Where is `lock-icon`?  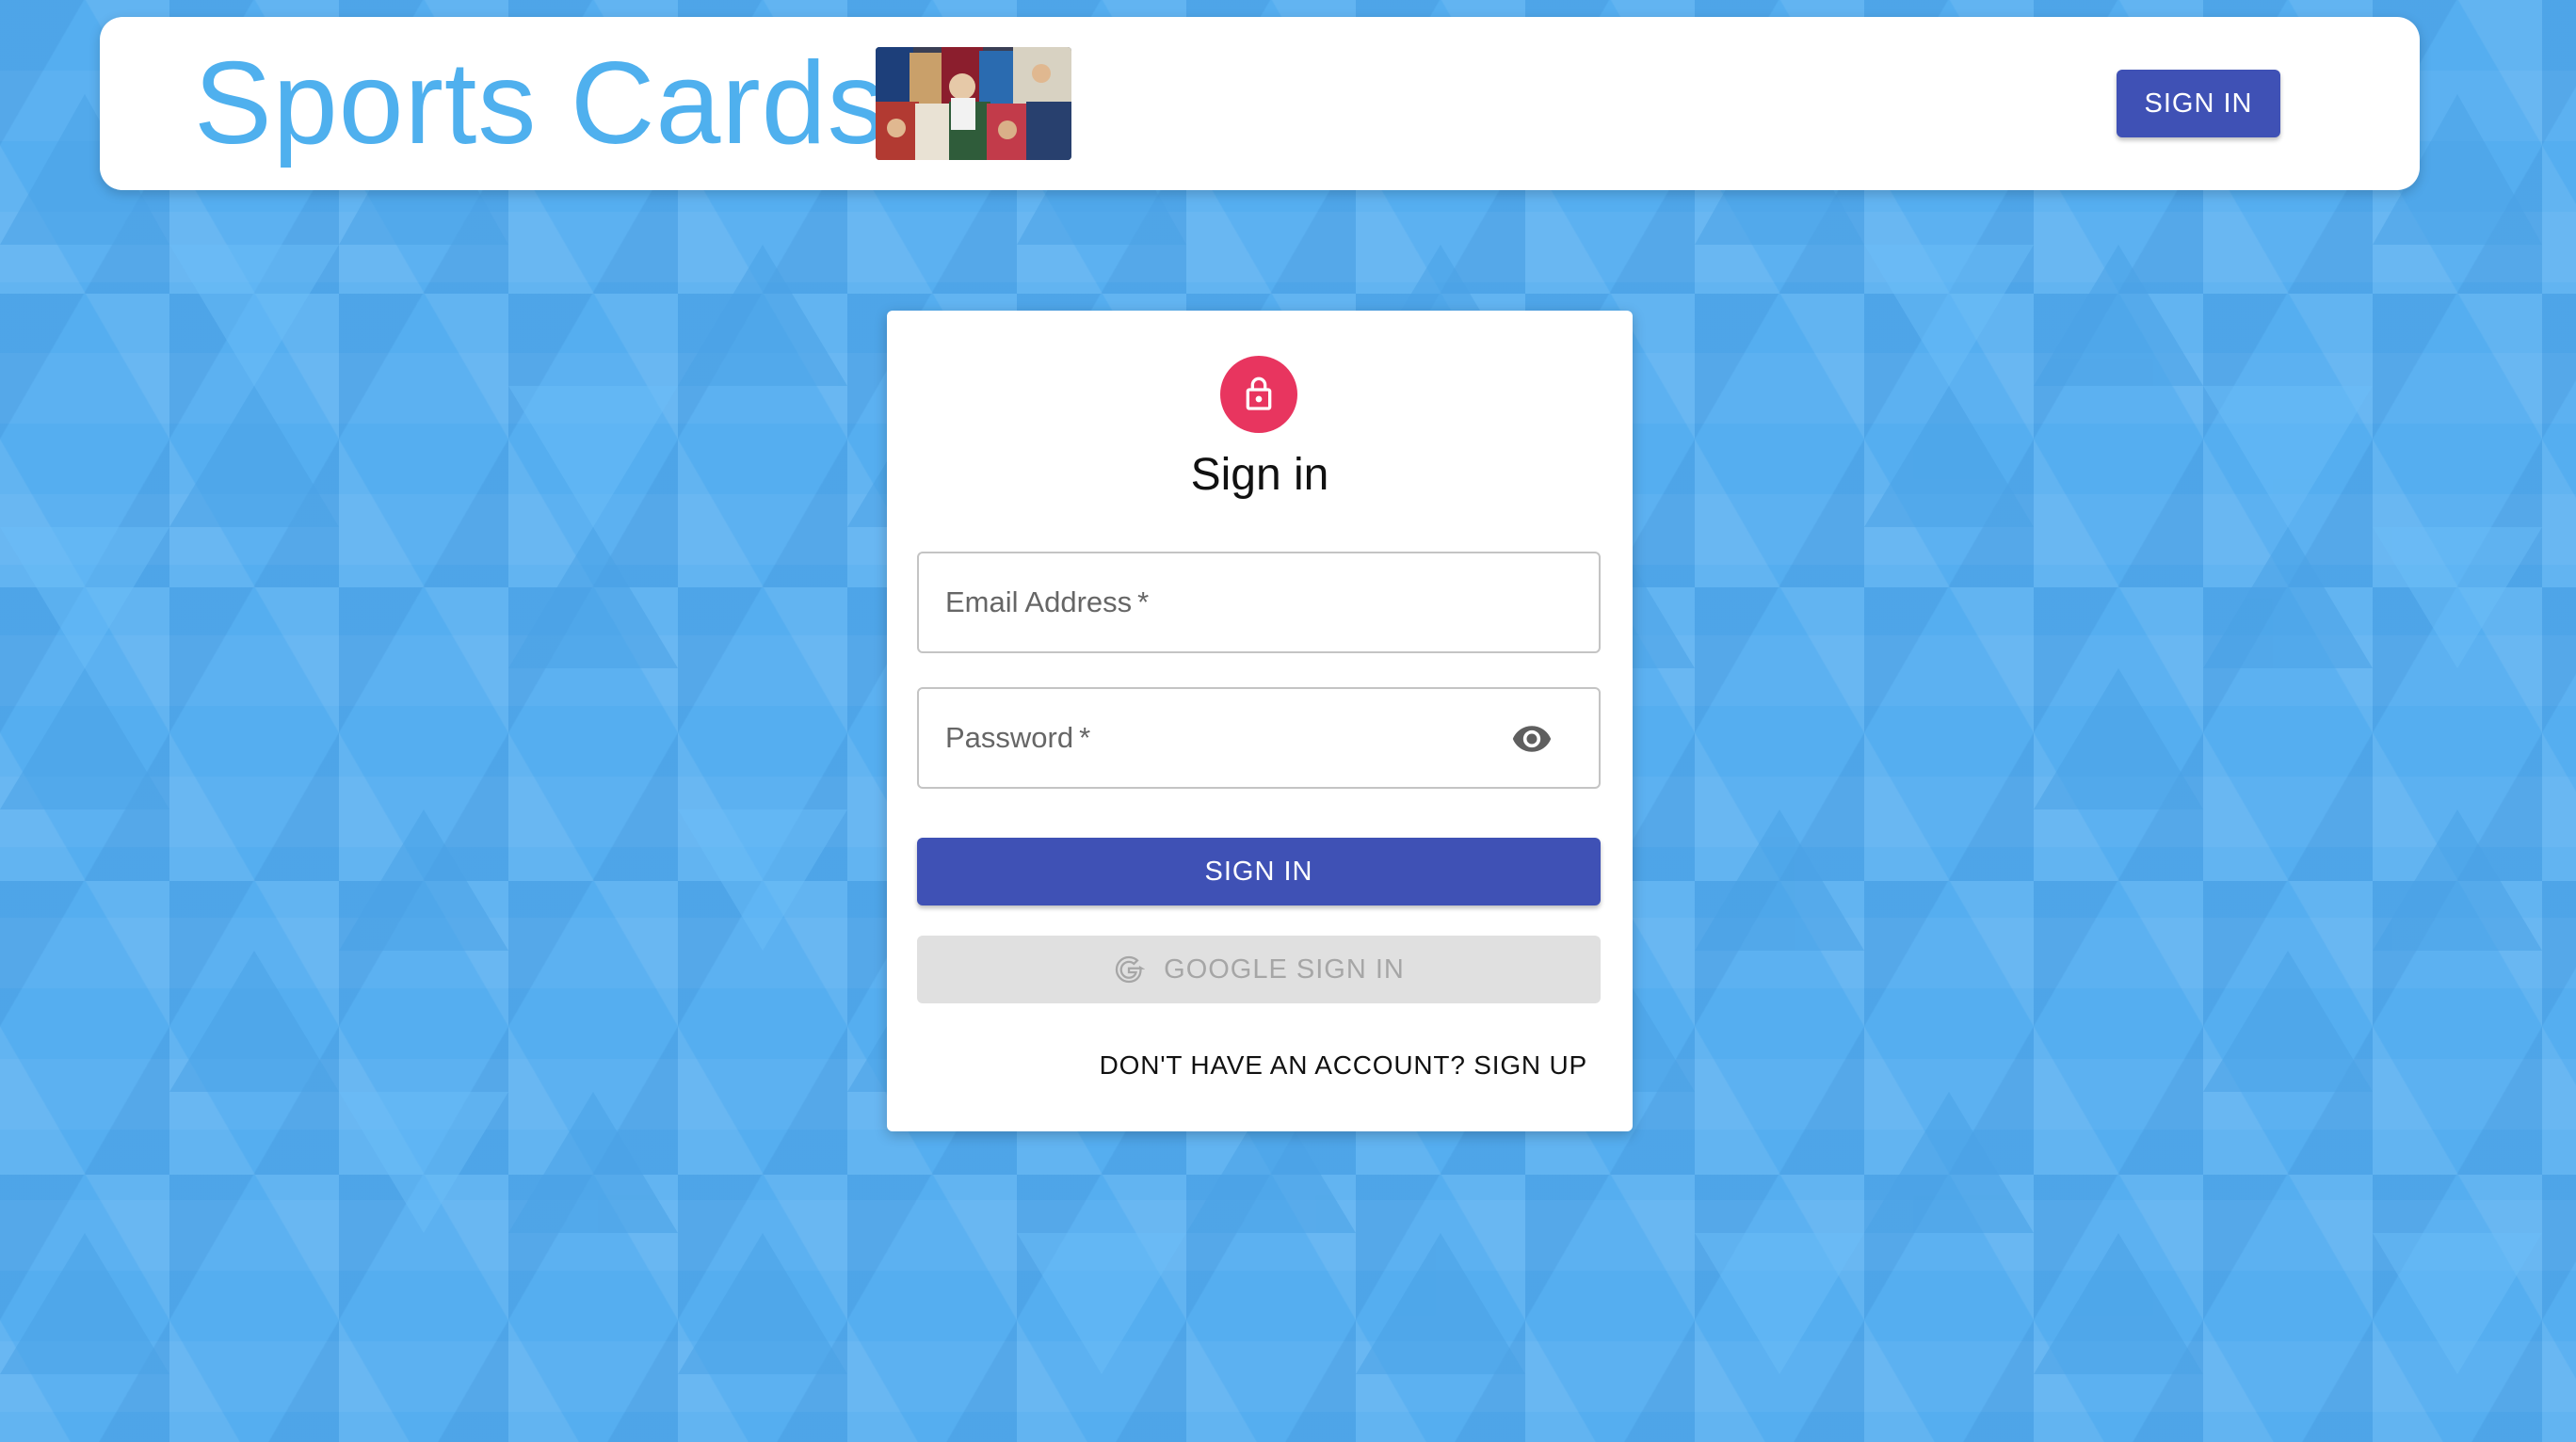
lock-icon is located at coordinates (1259, 393).